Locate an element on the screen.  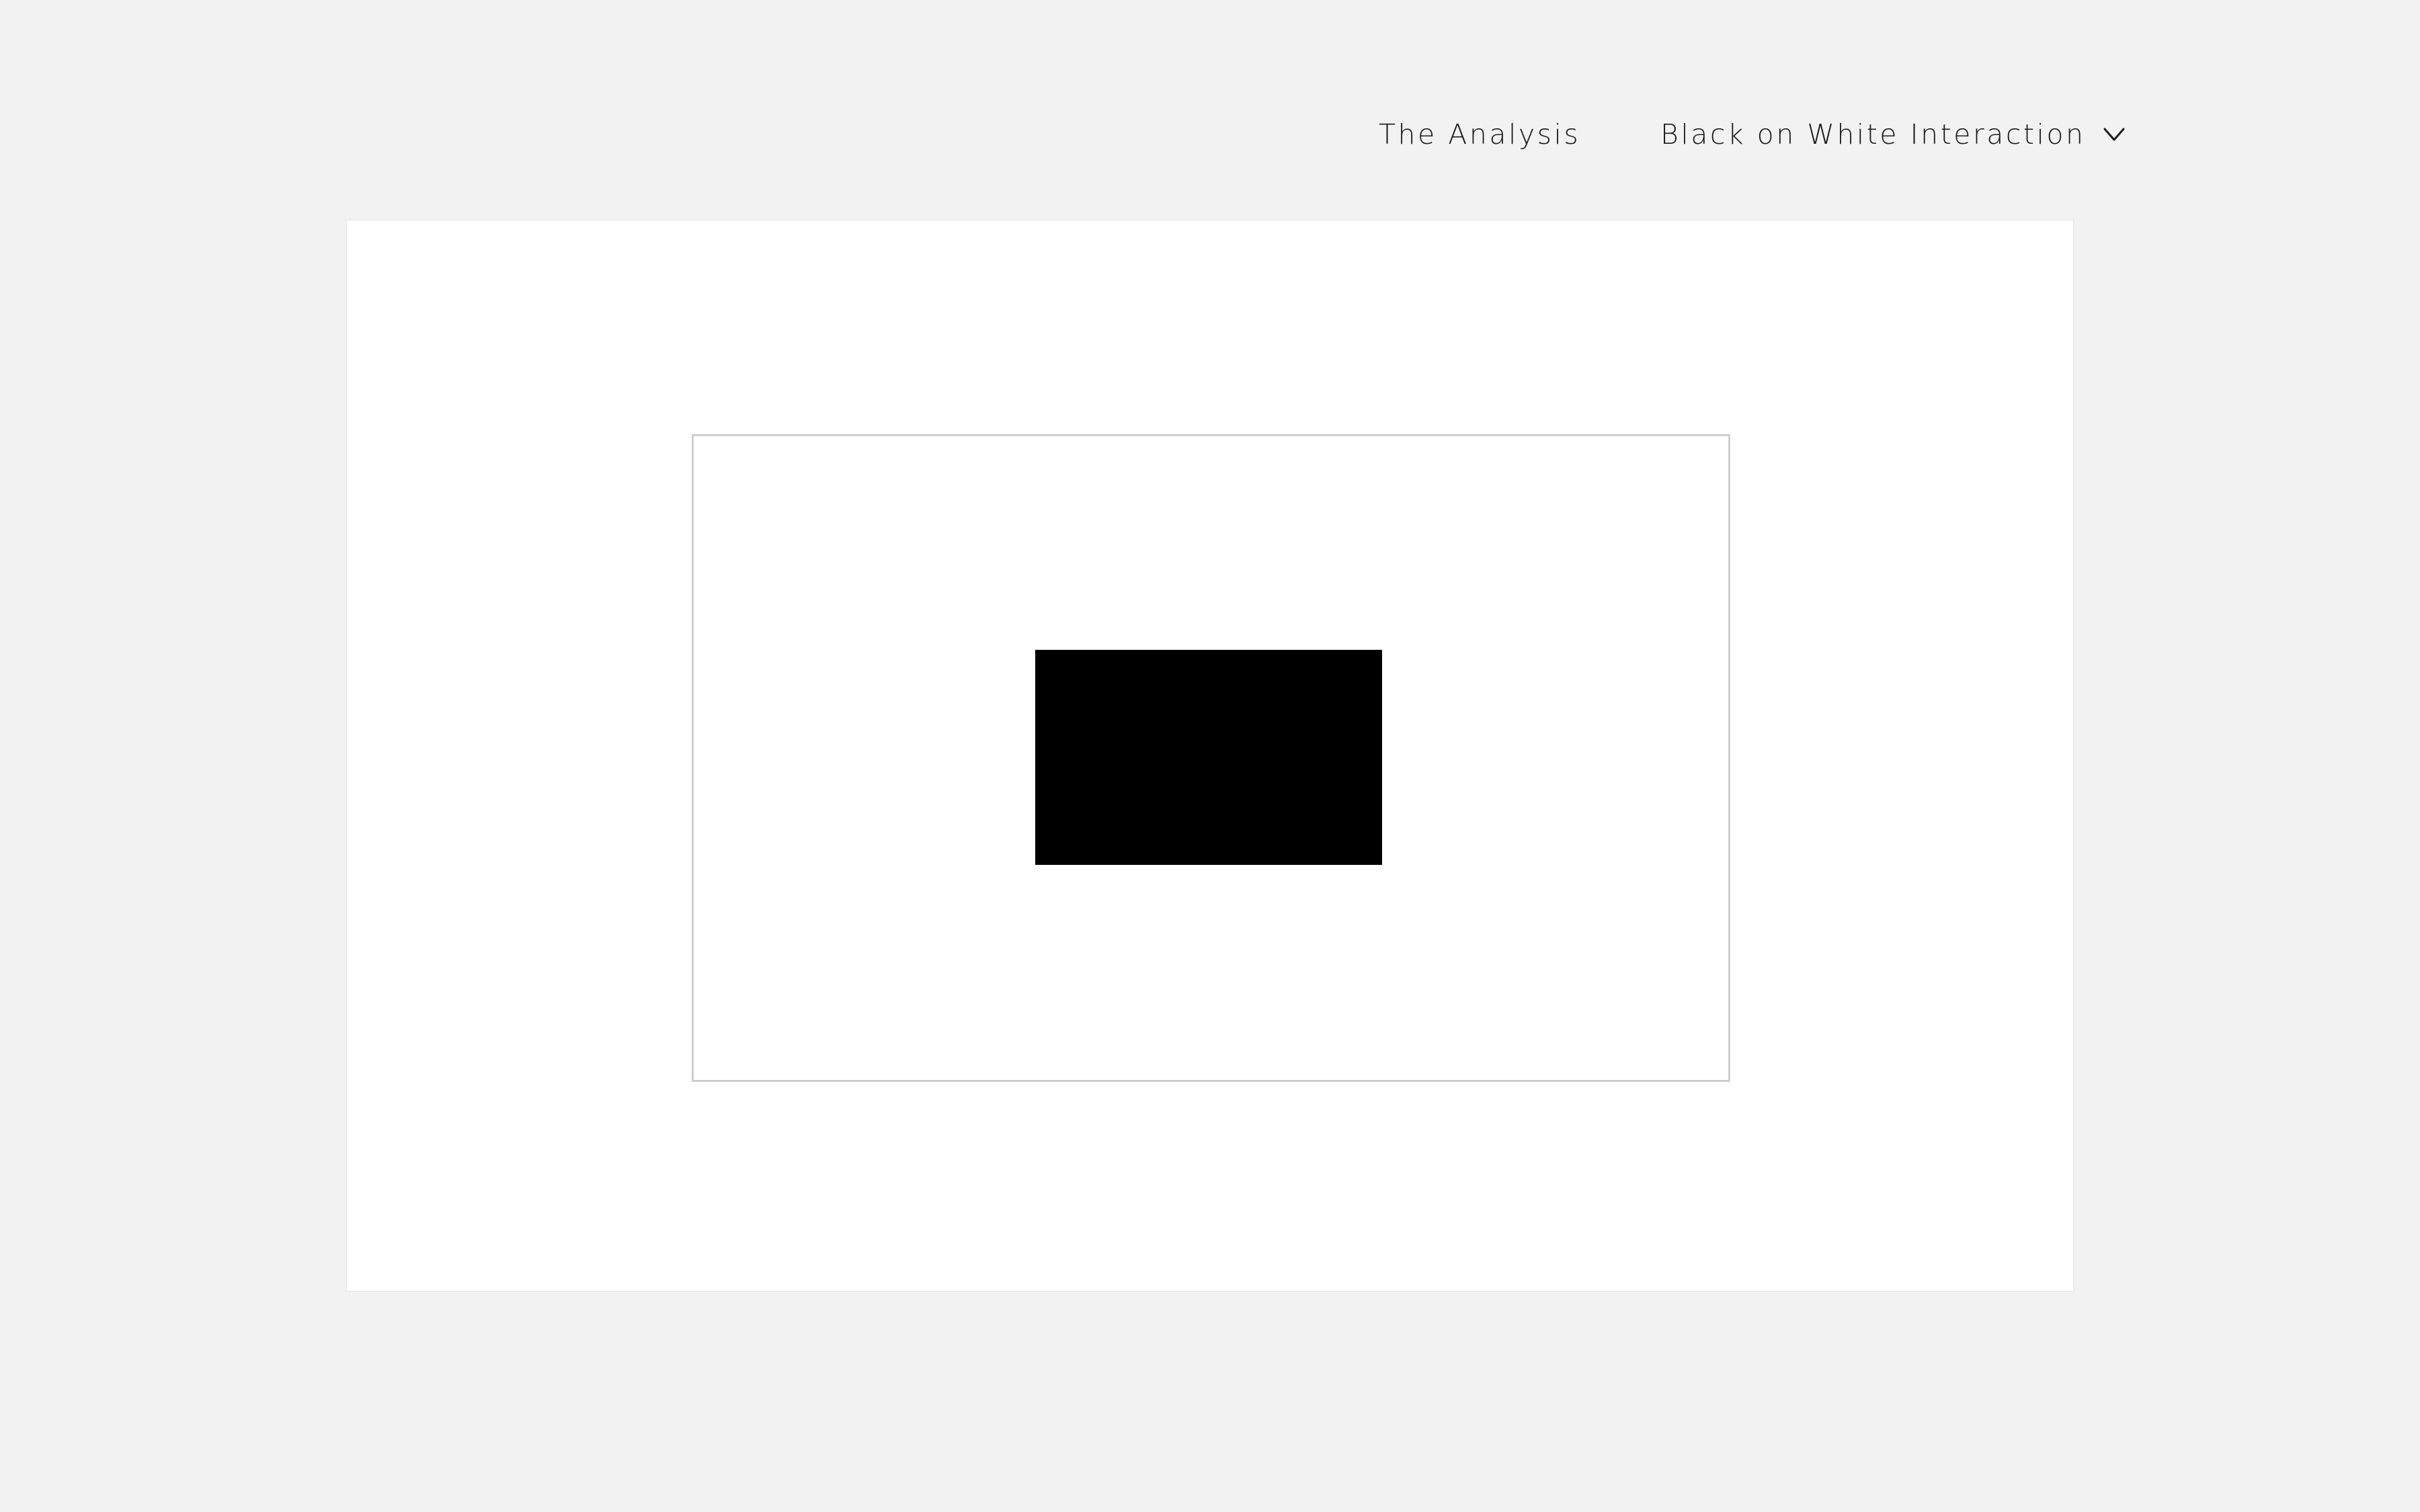
interaction-mode-label: Black on White Interaction is located at coordinates (1873, 134).